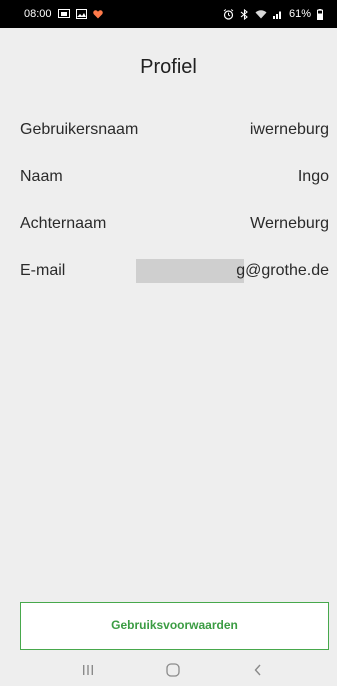  Describe the element at coordinates (299, 14) in the screenshot. I see `battery-percent: 61%` at that location.